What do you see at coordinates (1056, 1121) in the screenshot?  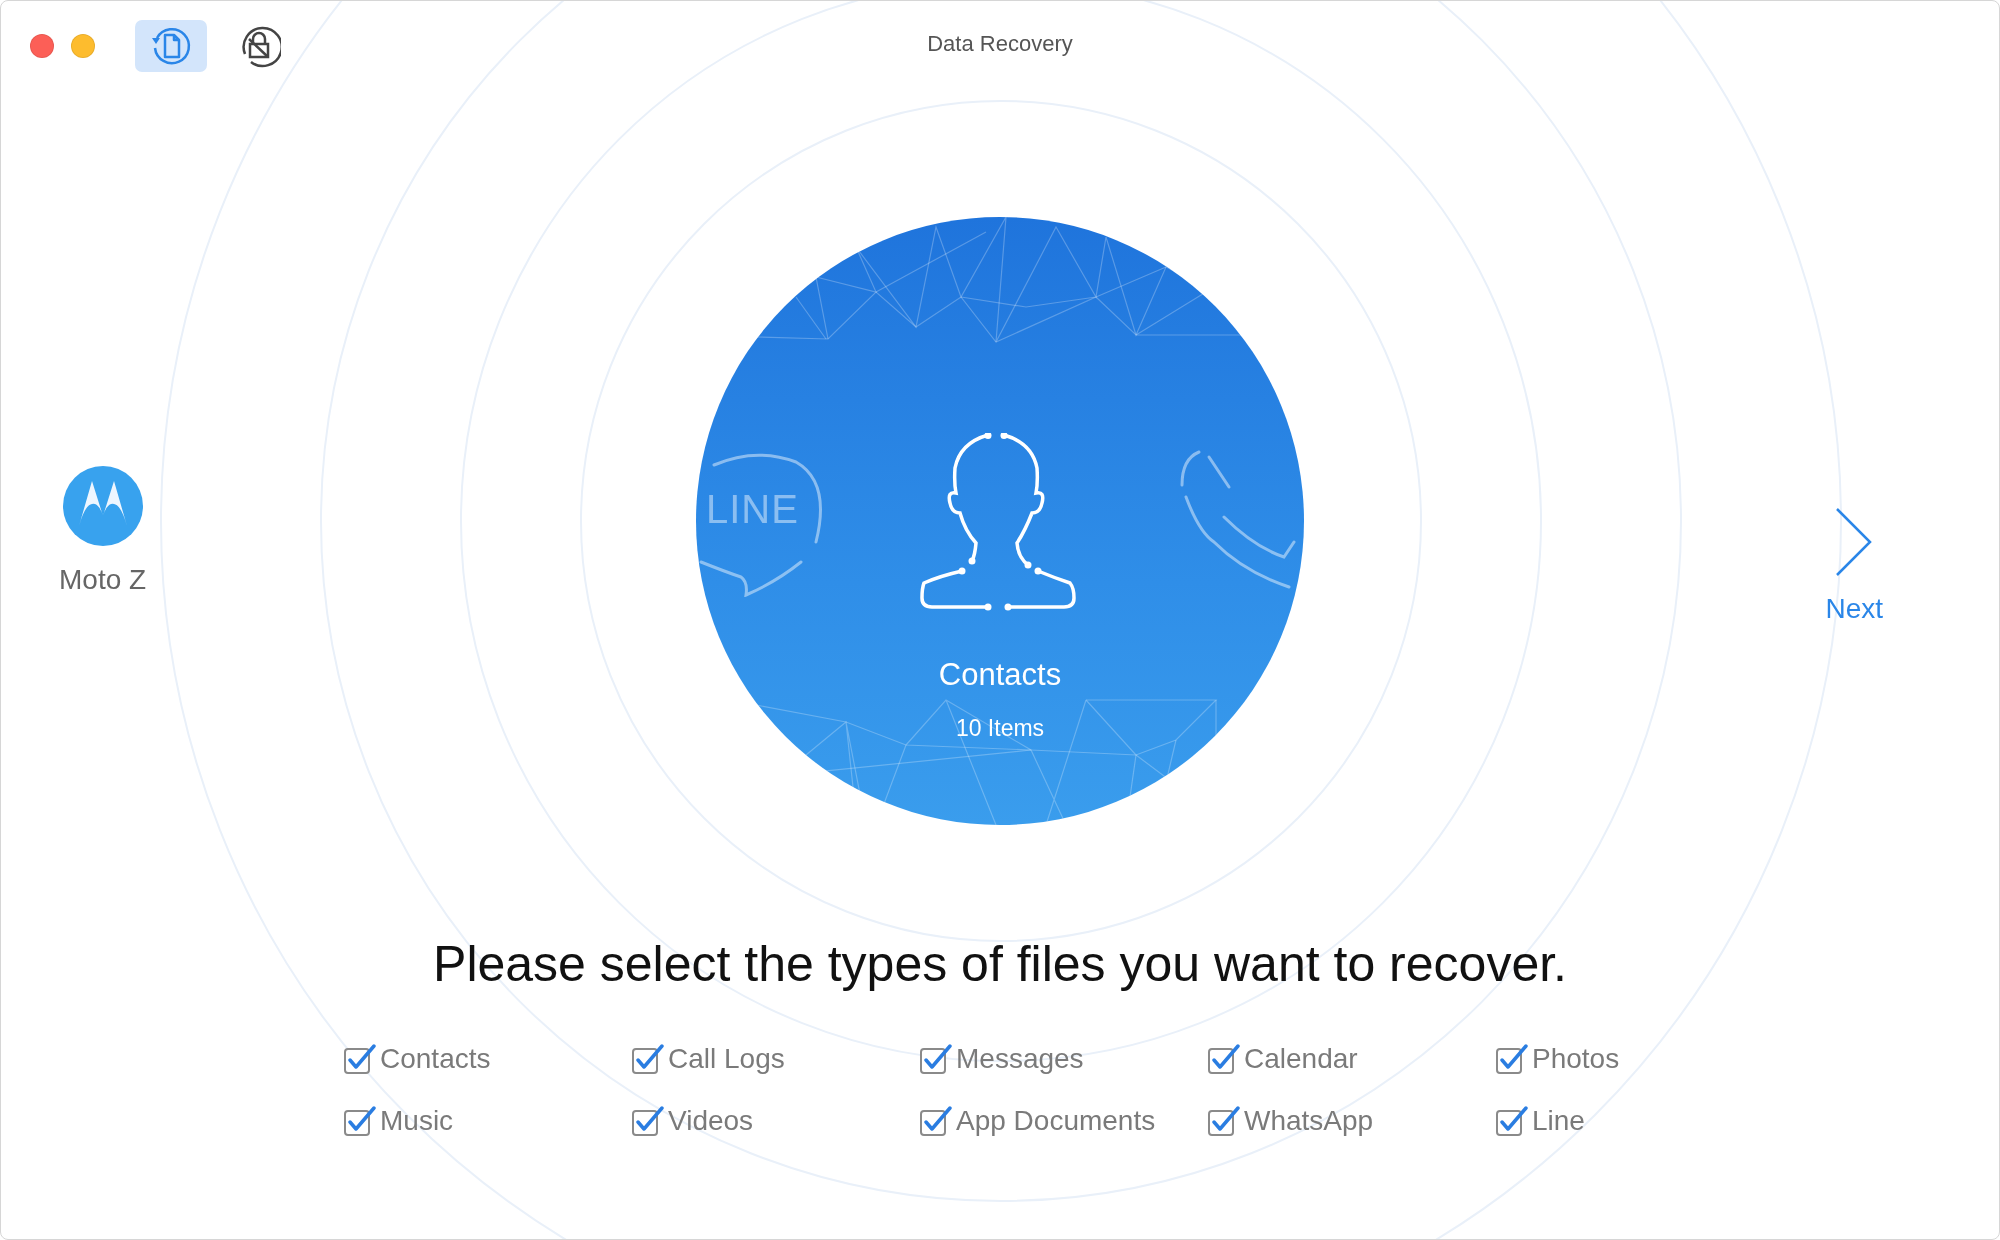 I see `file-type-label: App Documents` at bounding box center [1056, 1121].